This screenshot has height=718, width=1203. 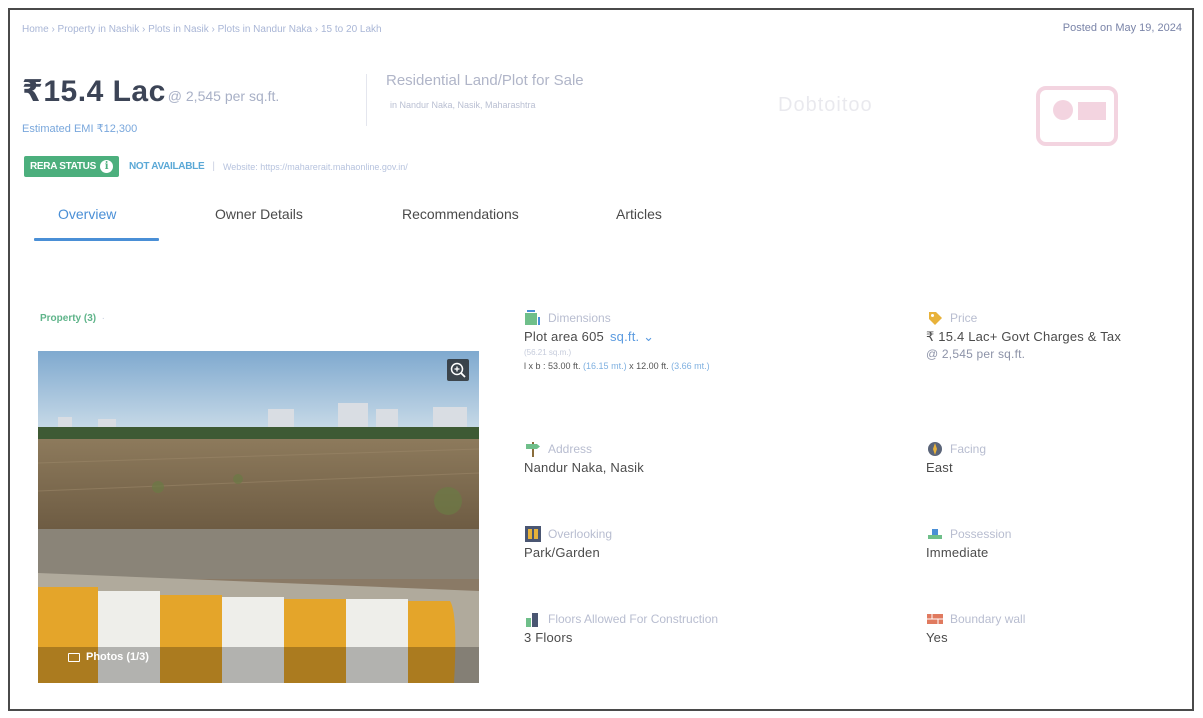 I want to click on facing-label: Facing, so click(x=968, y=449).